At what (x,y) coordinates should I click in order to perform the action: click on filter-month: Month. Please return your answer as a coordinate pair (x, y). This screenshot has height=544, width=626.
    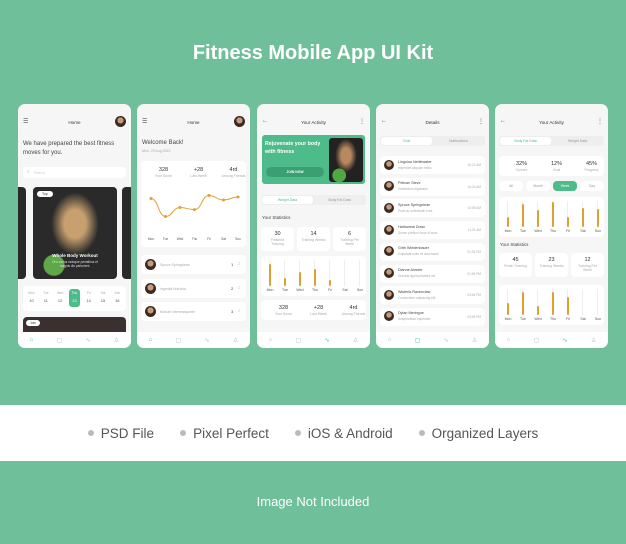
    Looking at the image, I should click on (538, 186).